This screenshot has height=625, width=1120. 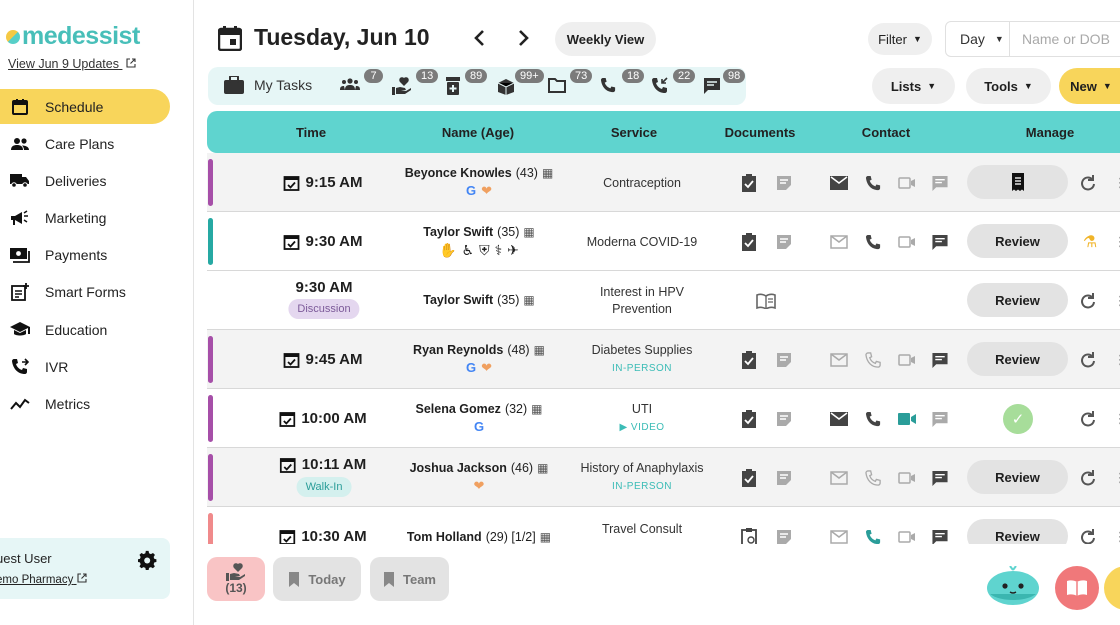 What do you see at coordinates (85, 255) in the screenshot?
I see `sidebar-item-payments: Payments` at bounding box center [85, 255].